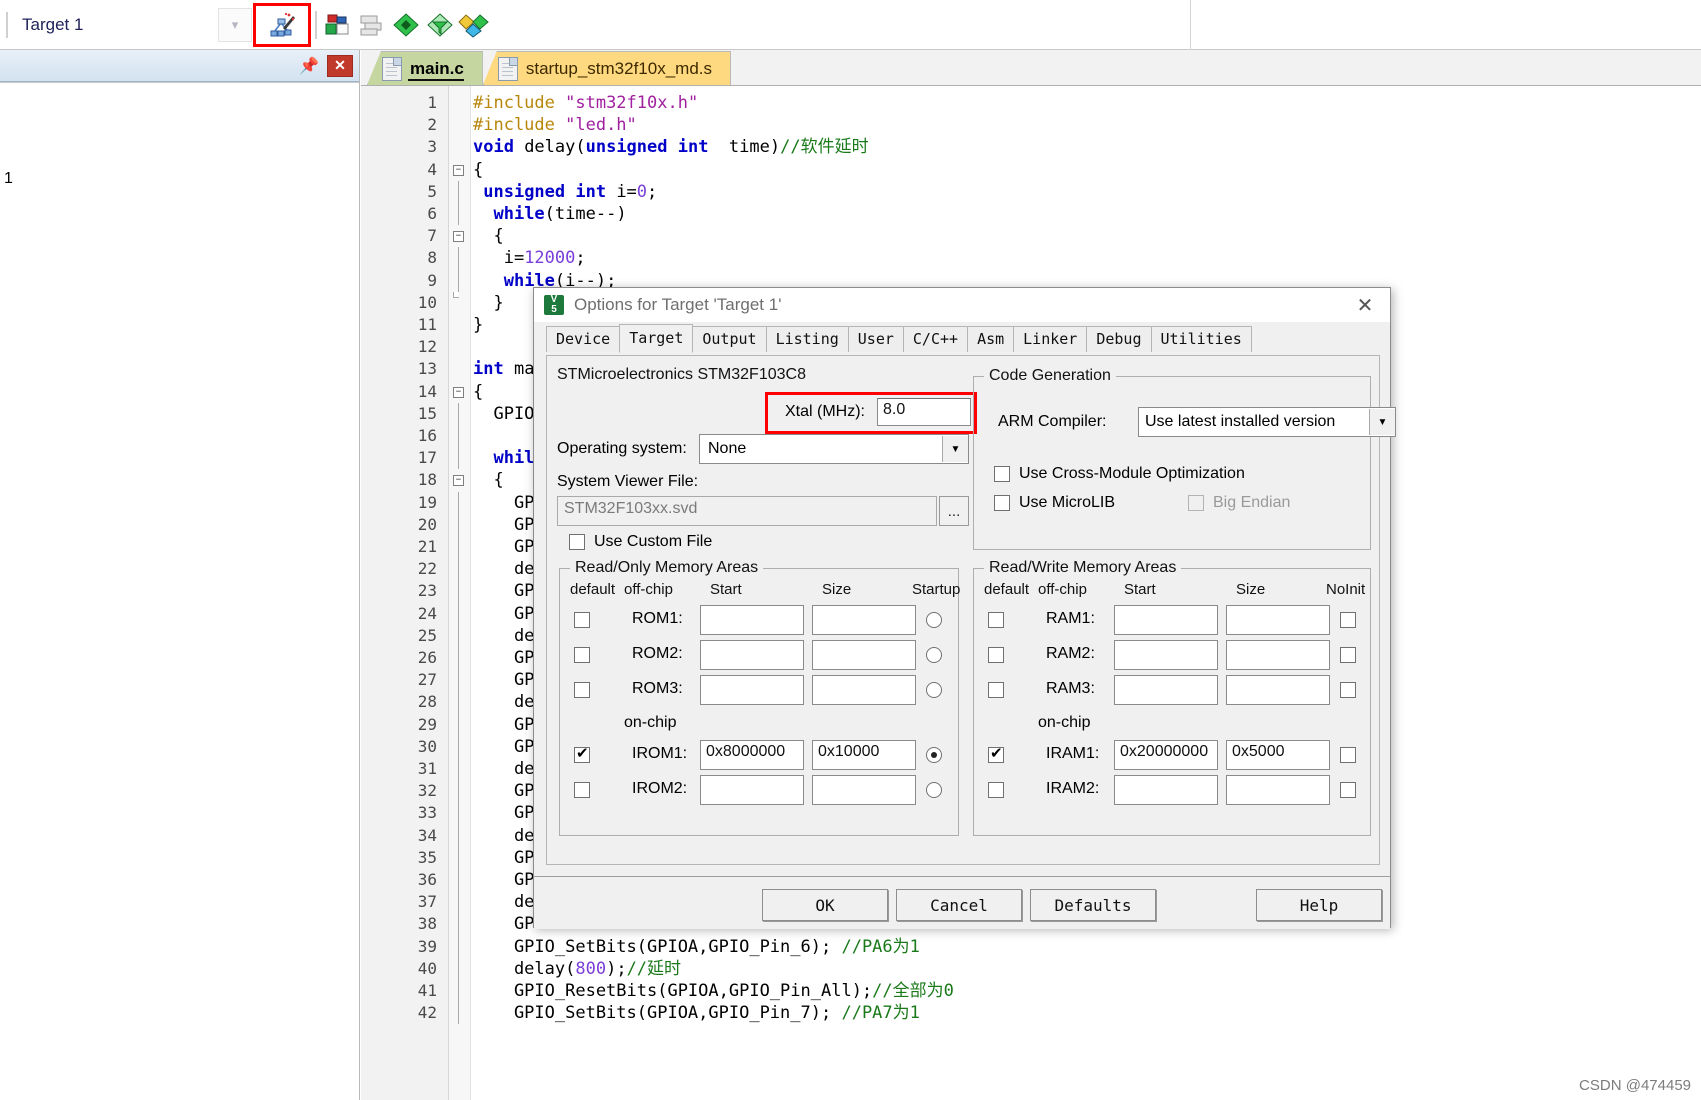  I want to click on dialog-tab-c-c-: C/C++, so click(935, 339).